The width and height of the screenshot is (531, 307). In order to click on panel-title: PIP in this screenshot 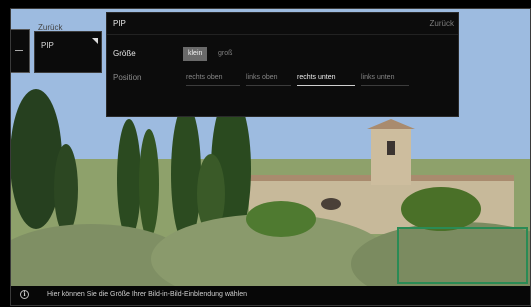, I will do `click(119, 23)`.